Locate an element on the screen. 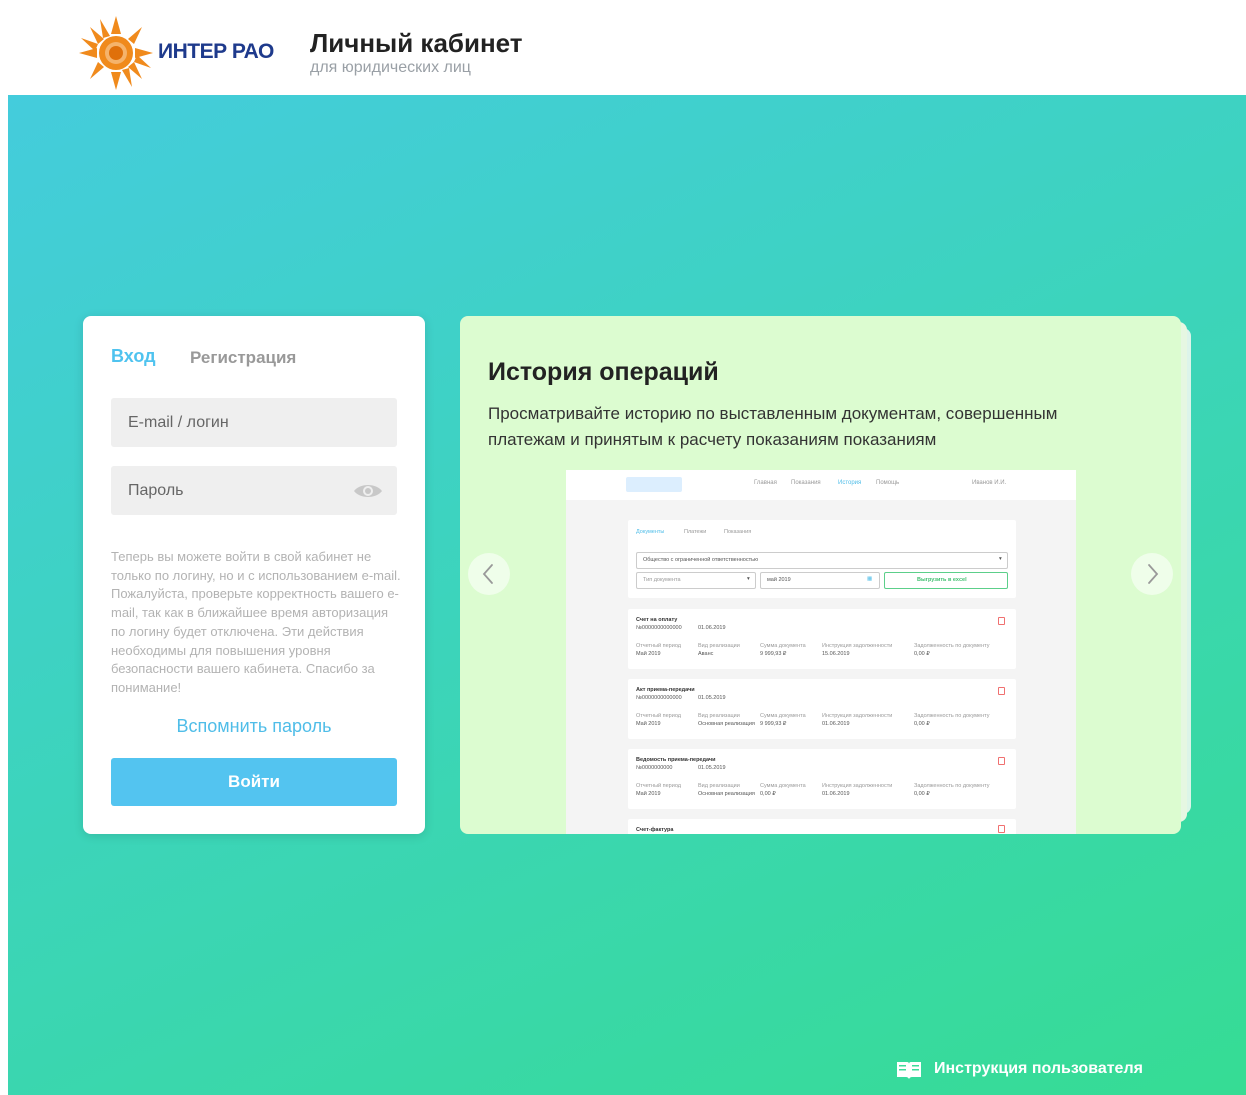  user-manual-label: Инструкция пользователя is located at coordinates (1038, 1068).